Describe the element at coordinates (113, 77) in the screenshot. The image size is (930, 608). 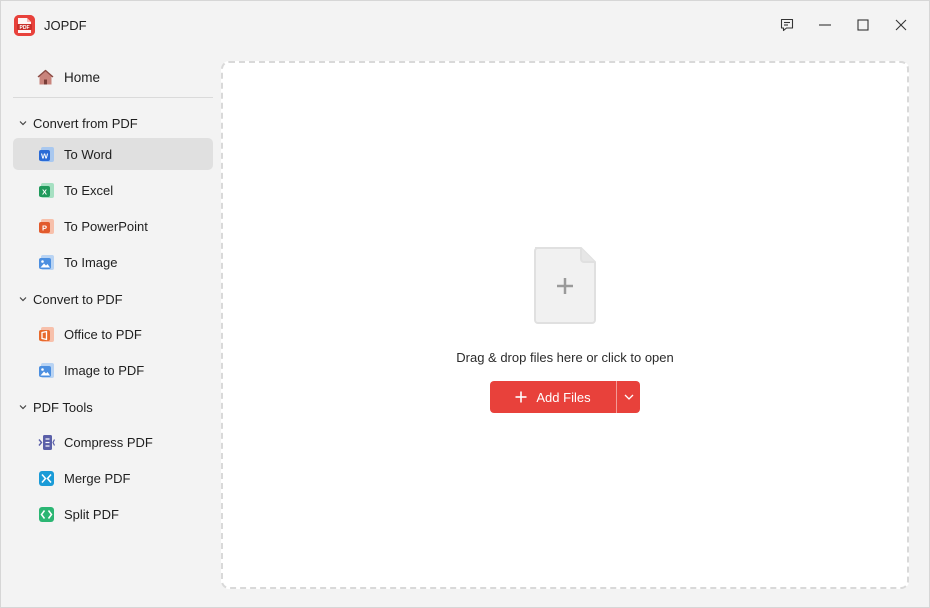
I see `sidebar-item-home: Home` at that location.